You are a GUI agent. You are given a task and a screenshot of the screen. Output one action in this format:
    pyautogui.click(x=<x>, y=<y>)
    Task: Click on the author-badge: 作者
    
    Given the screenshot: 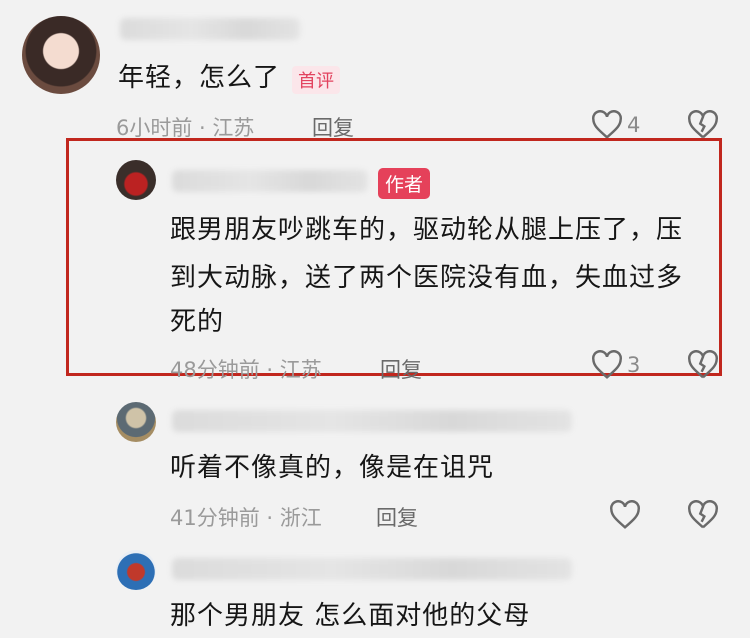 What is the action you would take?
    pyautogui.click(x=404, y=183)
    